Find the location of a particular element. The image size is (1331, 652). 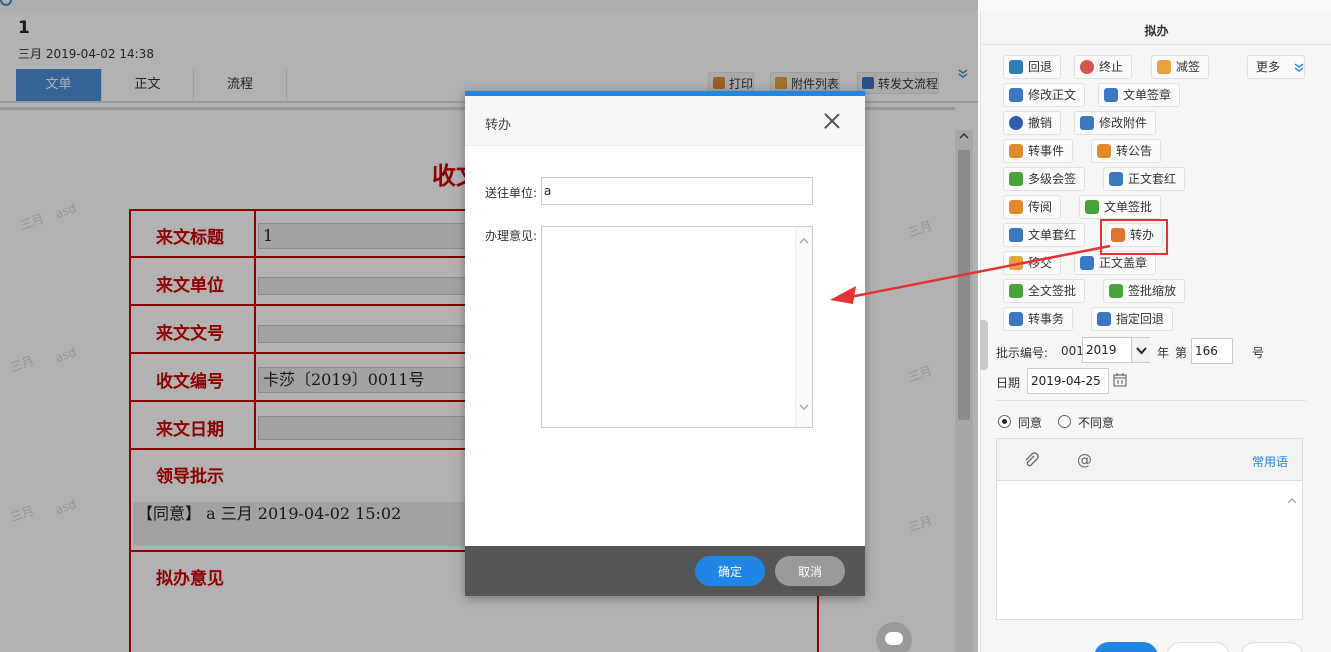

action-remove-signer-button: 减签 is located at coordinates (1180, 67).